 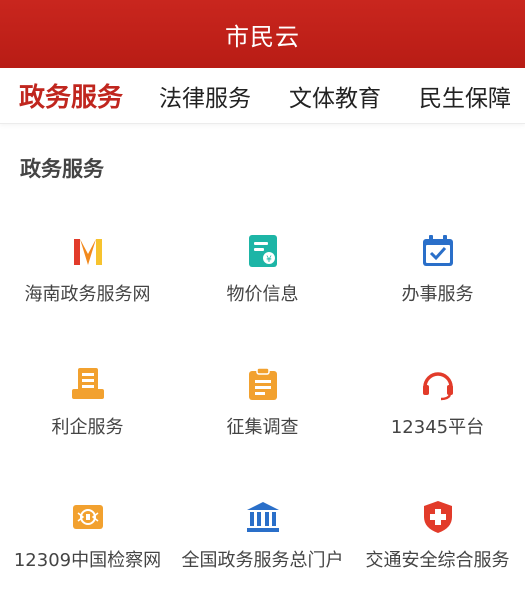 What do you see at coordinates (71, 95) in the screenshot?
I see `tab-government-services: 政务服务` at bounding box center [71, 95].